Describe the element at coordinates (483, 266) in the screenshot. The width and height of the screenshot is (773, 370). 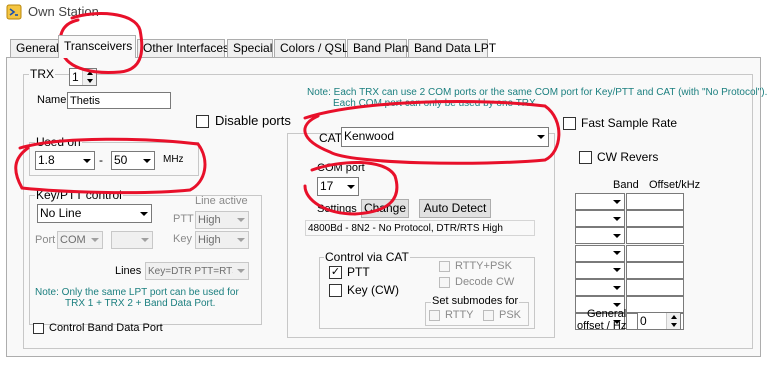
I see `rtty-psk-label: RTTY+PSK` at that location.